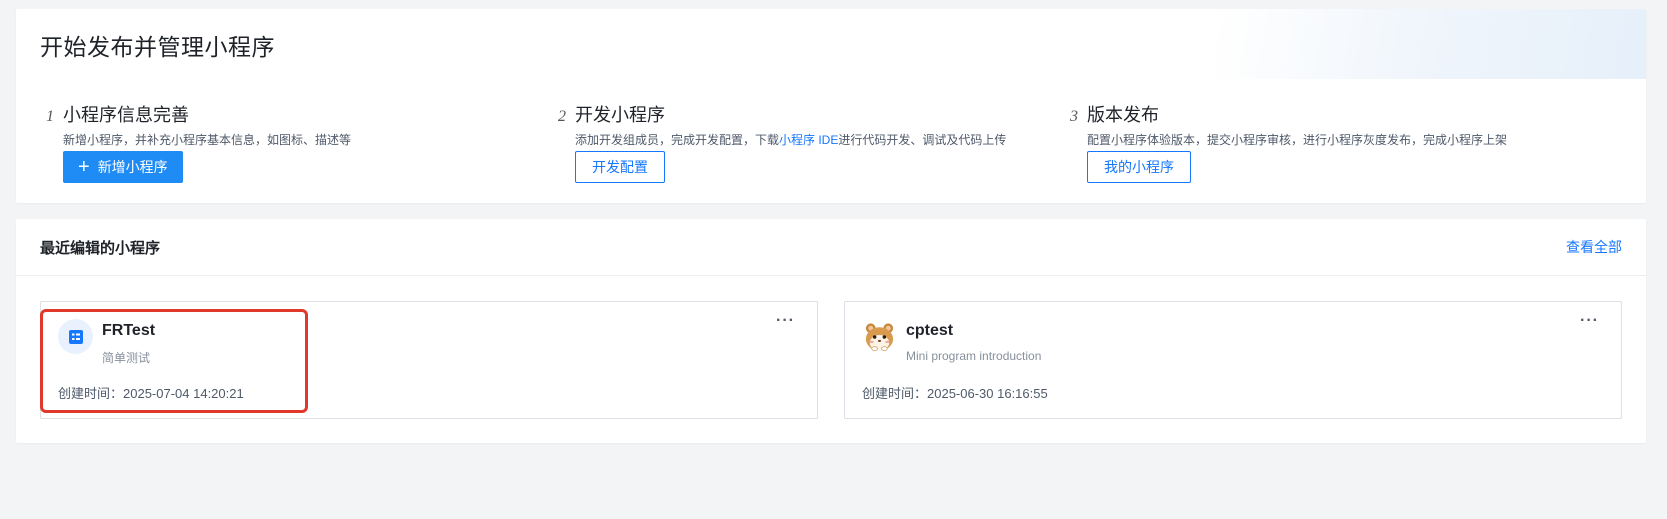  Describe the element at coordinates (126, 358) in the screenshot. I see `app-description: 简单测试` at that location.